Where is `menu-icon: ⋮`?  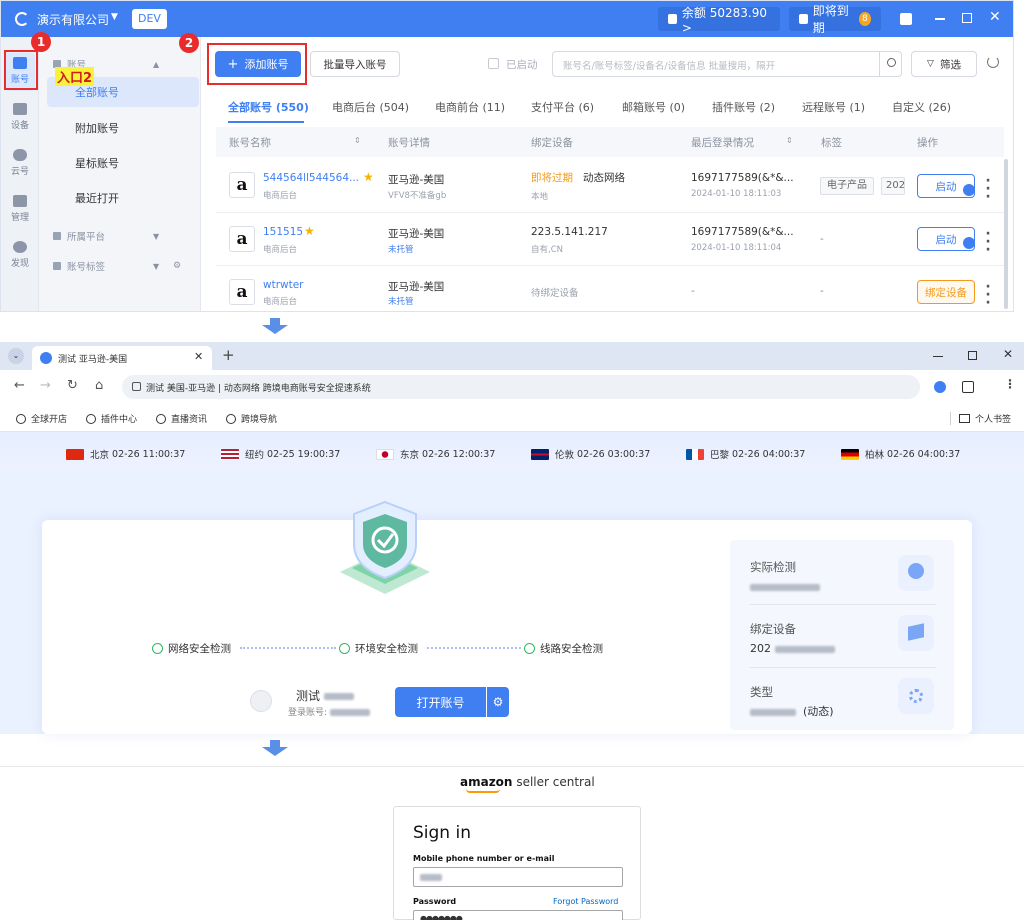
menu-icon: ⋮ is located at coordinates (1010, 384).